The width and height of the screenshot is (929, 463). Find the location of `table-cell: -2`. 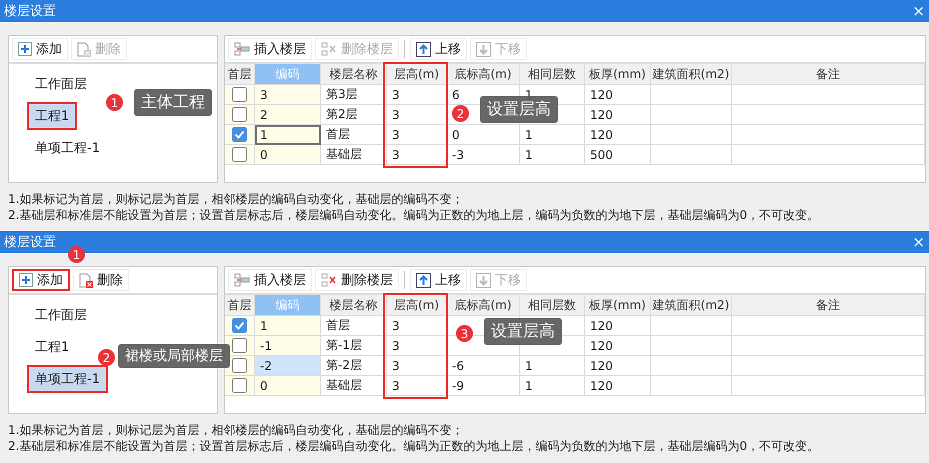

table-cell: -2 is located at coordinates (288, 366).